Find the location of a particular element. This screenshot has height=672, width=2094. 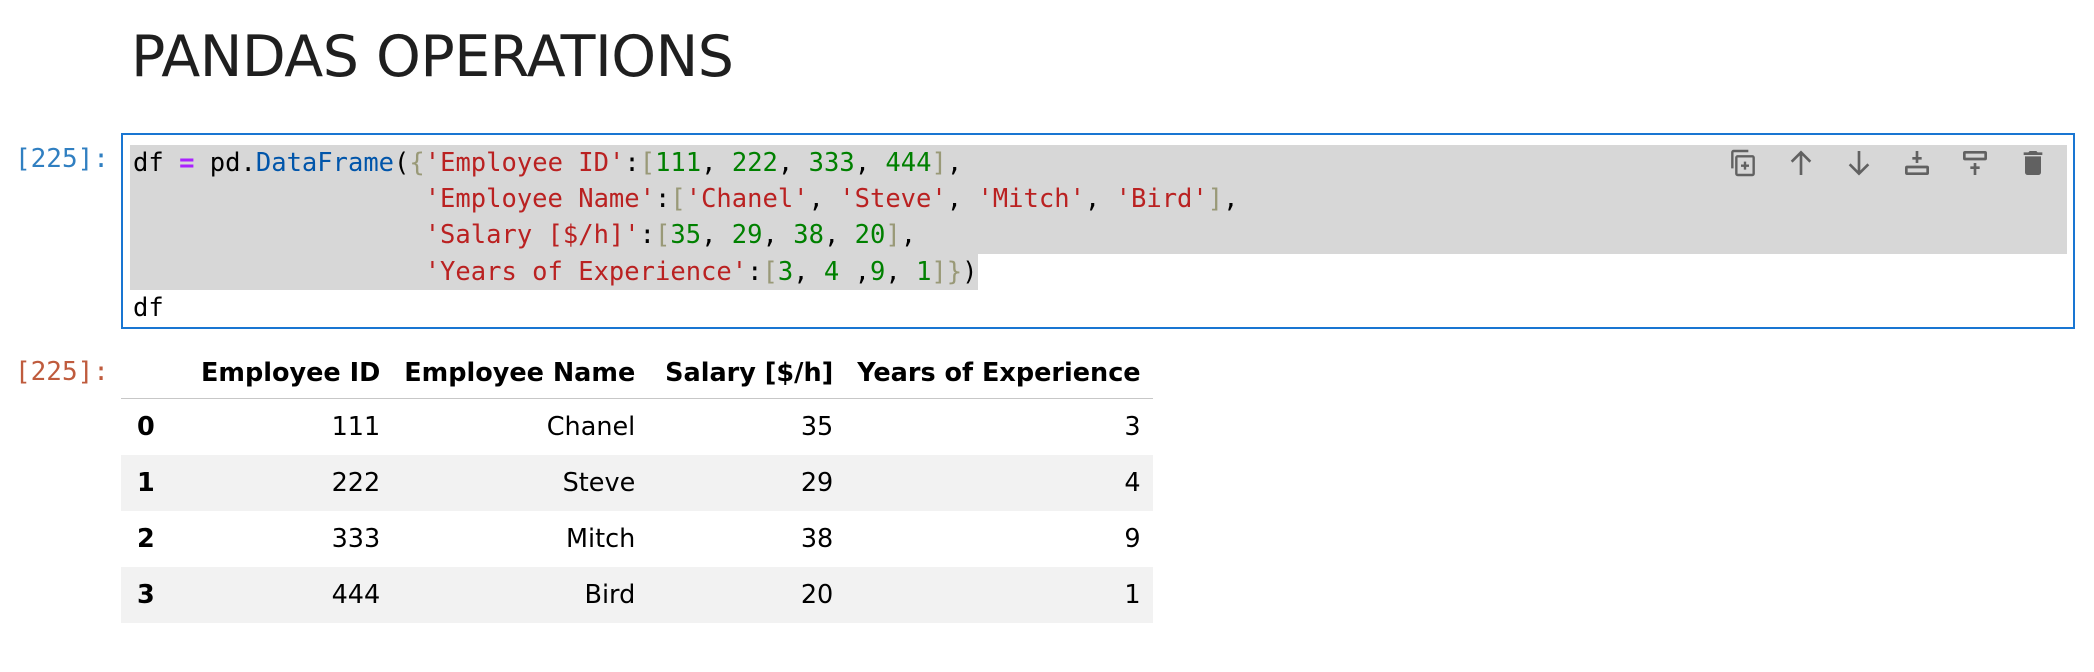

column-header-years-of-experience: Years of Experience is located at coordinates (999, 373).